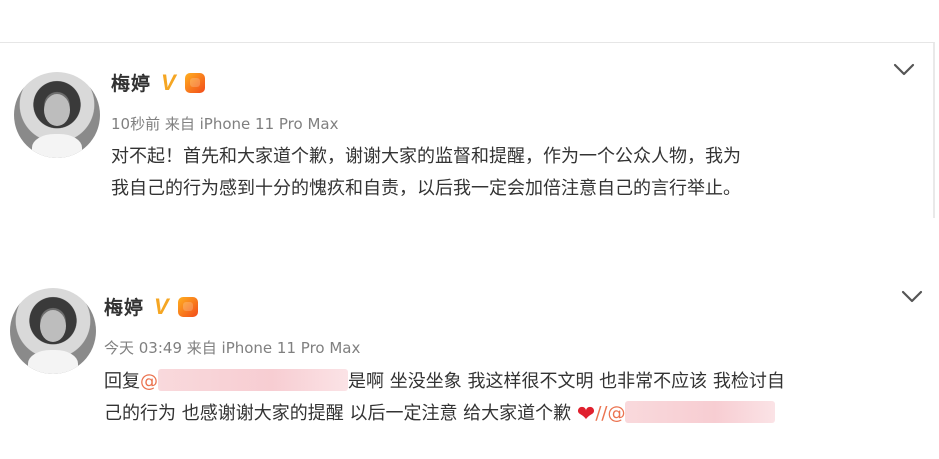 Image resolution: width=939 pixels, height=459 pixels. I want to click on post-meta: 10秒前 来自 iPhone 11 Pro Max, so click(225, 124).